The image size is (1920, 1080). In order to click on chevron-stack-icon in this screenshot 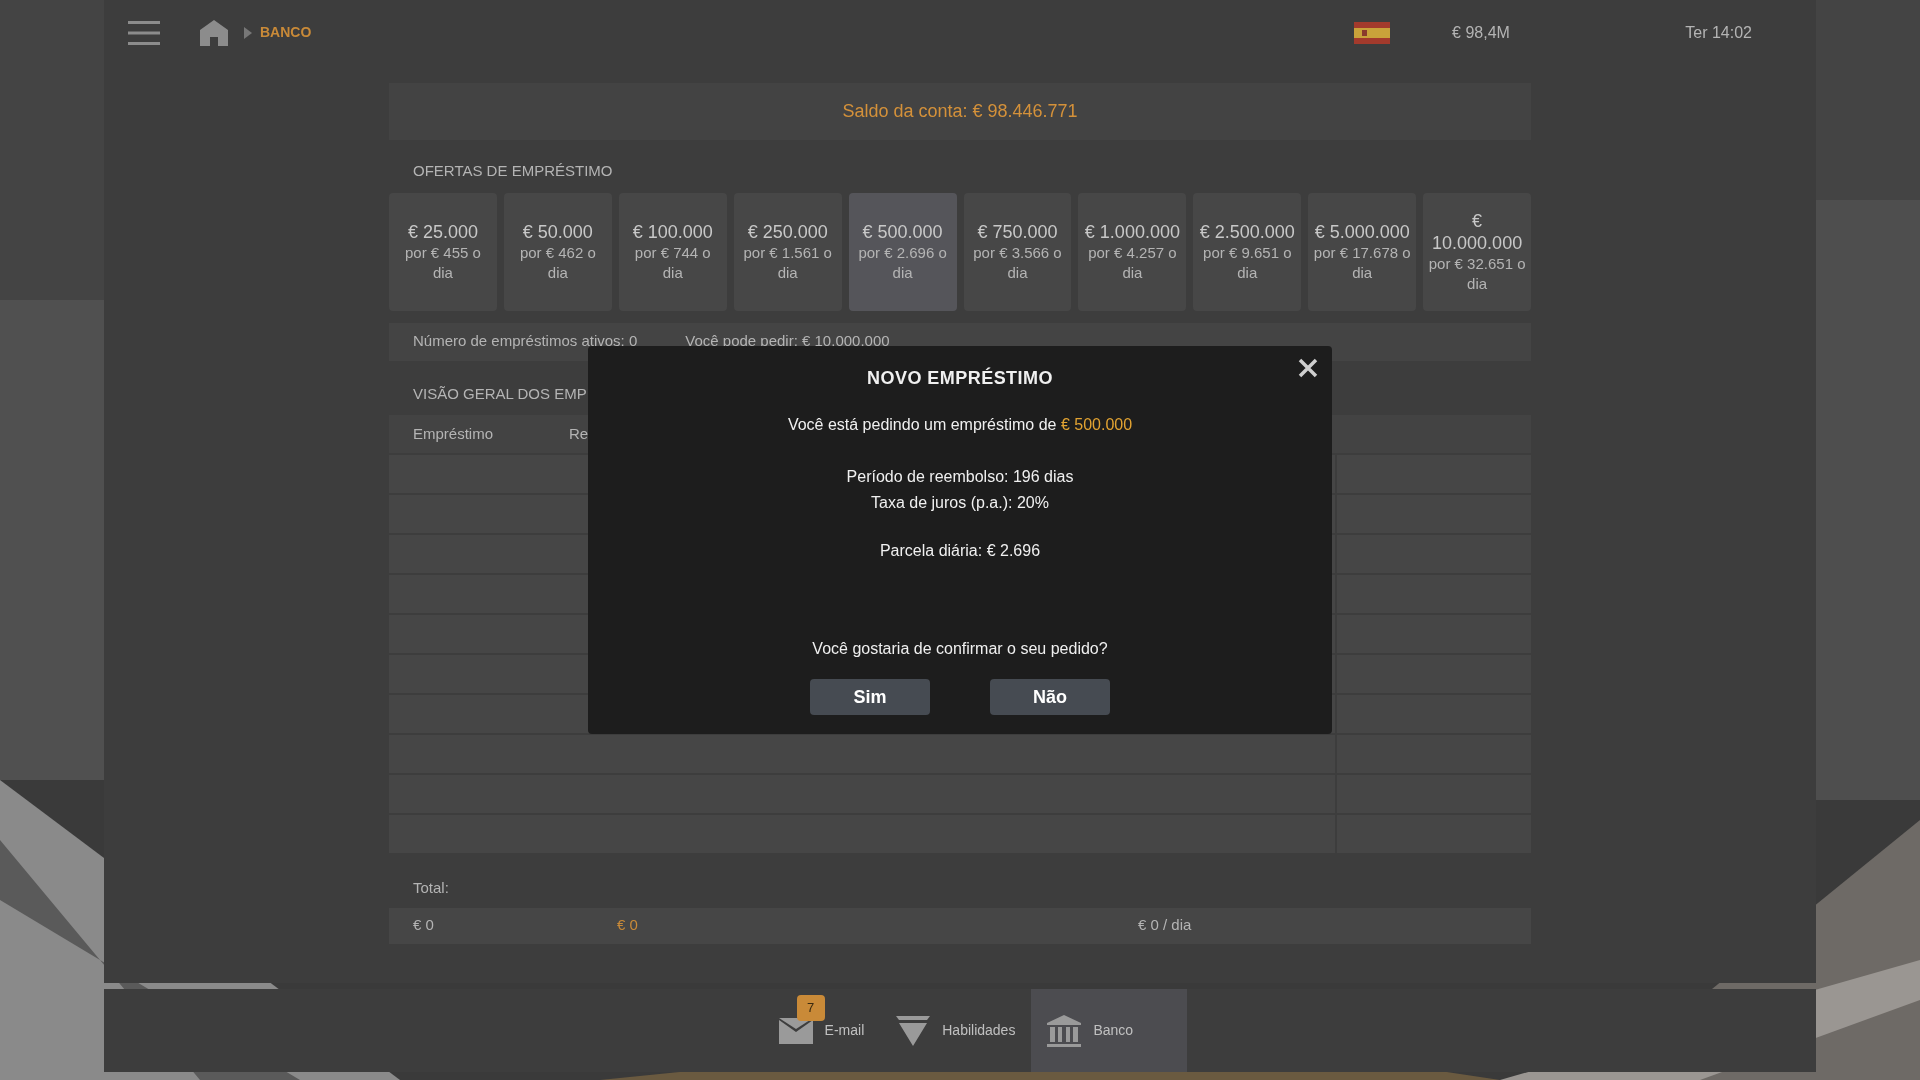, I will do `click(913, 1030)`.